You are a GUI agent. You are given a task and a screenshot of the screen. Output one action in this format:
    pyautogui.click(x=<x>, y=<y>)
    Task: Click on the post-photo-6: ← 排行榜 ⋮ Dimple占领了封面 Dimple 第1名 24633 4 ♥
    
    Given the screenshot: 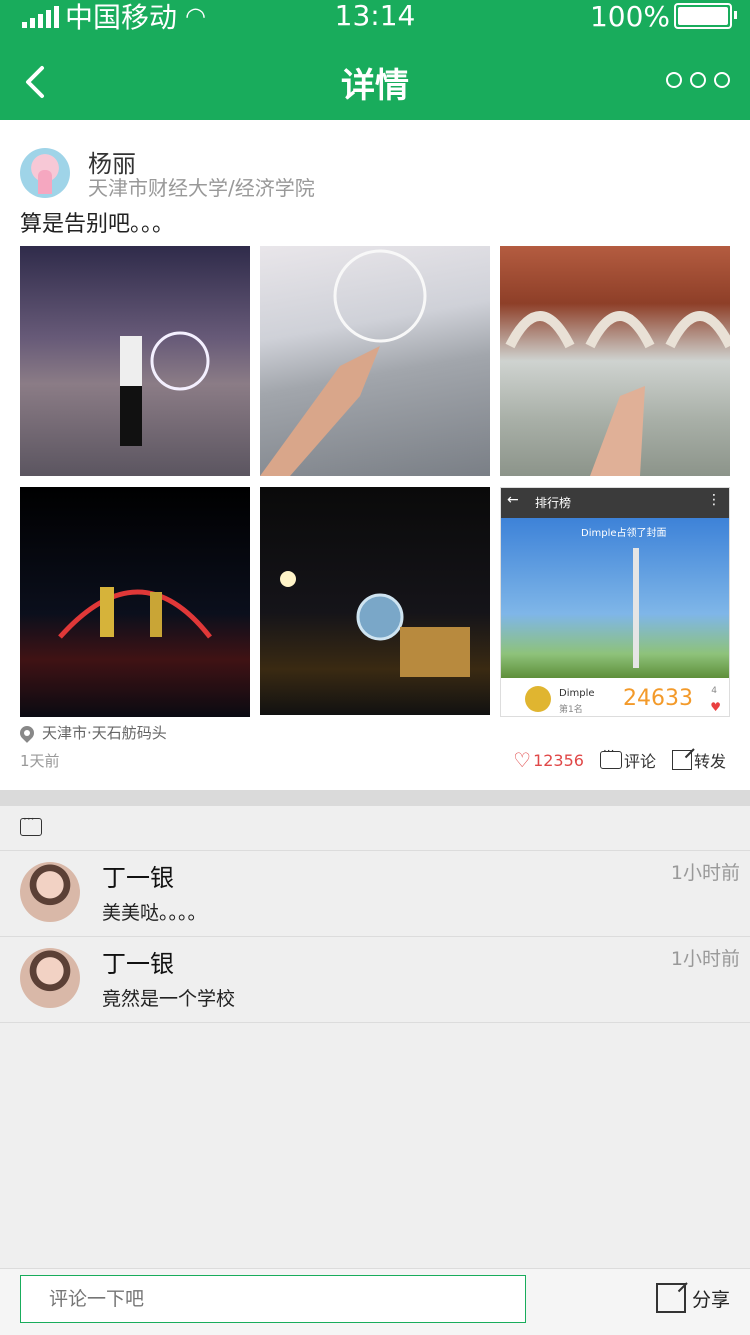 What is the action you would take?
    pyautogui.click(x=615, y=602)
    